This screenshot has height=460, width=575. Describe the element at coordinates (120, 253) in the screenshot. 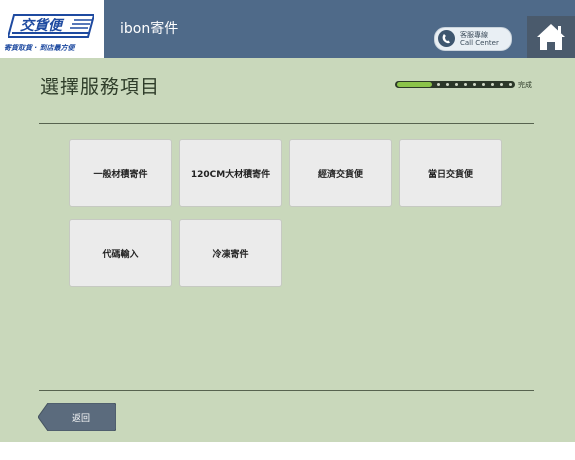

I see `tile-code-input: 代碼輸入` at that location.